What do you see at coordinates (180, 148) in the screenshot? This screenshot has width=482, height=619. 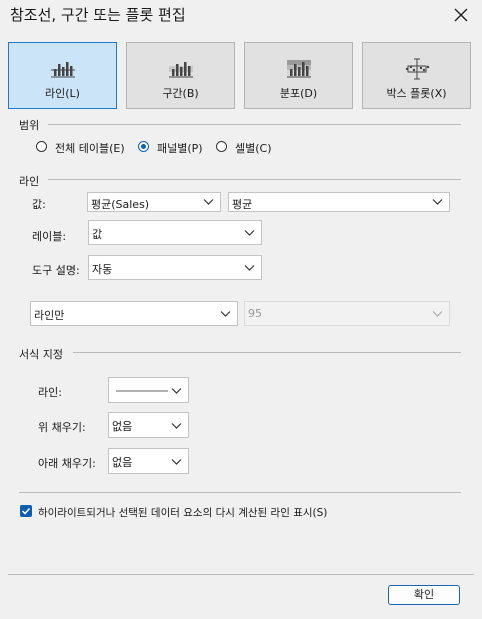 I see `scope-per-pane-label: 패널별(P)` at bounding box center [180, 148].